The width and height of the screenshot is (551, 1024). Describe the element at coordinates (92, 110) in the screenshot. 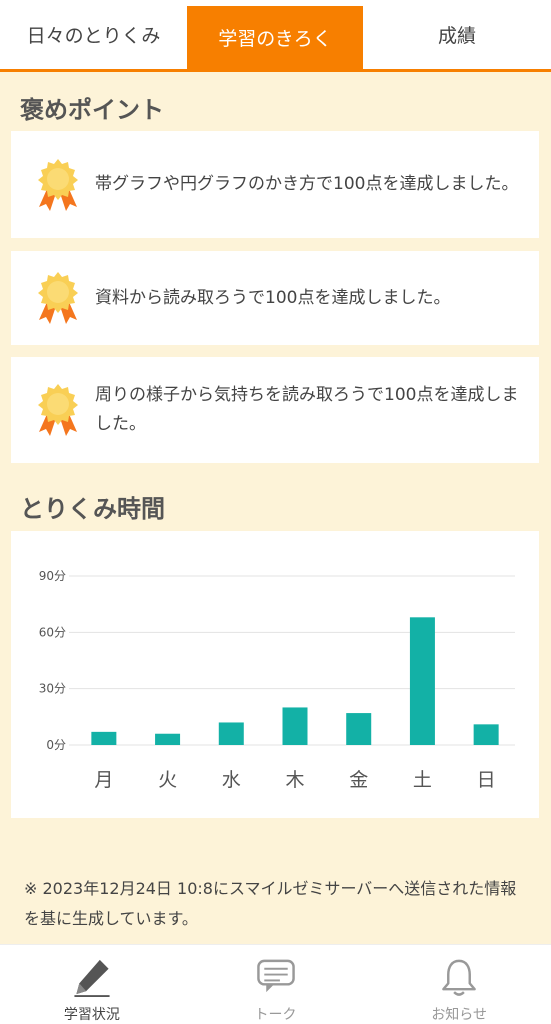

I see `praise-section-title: 褒めポイント` at that location.